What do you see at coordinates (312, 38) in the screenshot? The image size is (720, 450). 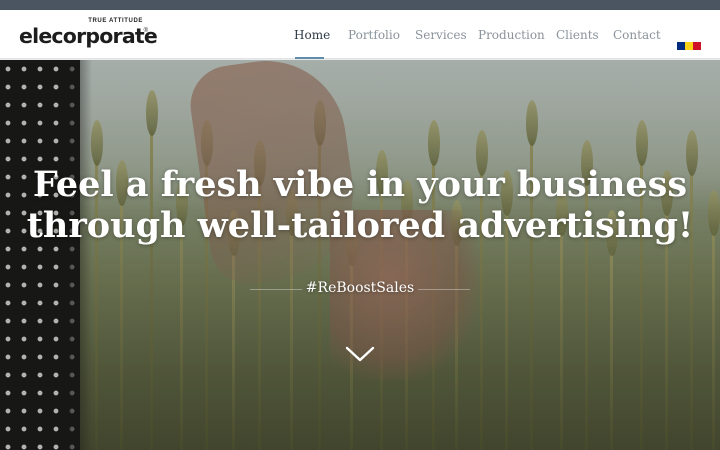 I see `nav-home: Home` at bounding box center [312, 38].